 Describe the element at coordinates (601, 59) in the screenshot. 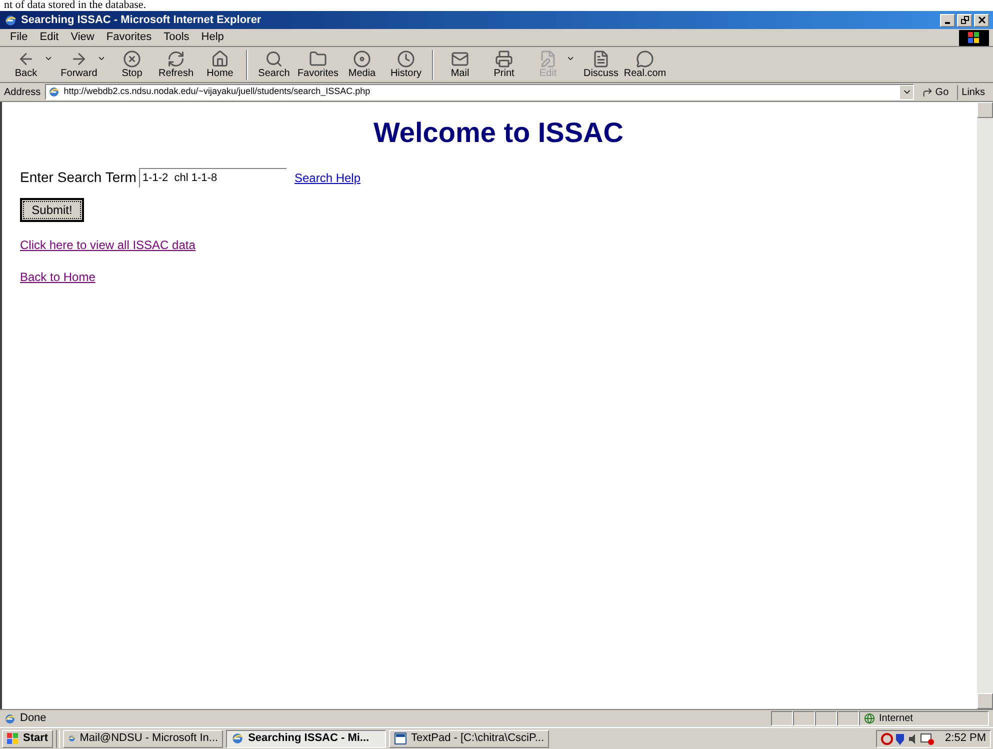

I see `document-icon` at that location.